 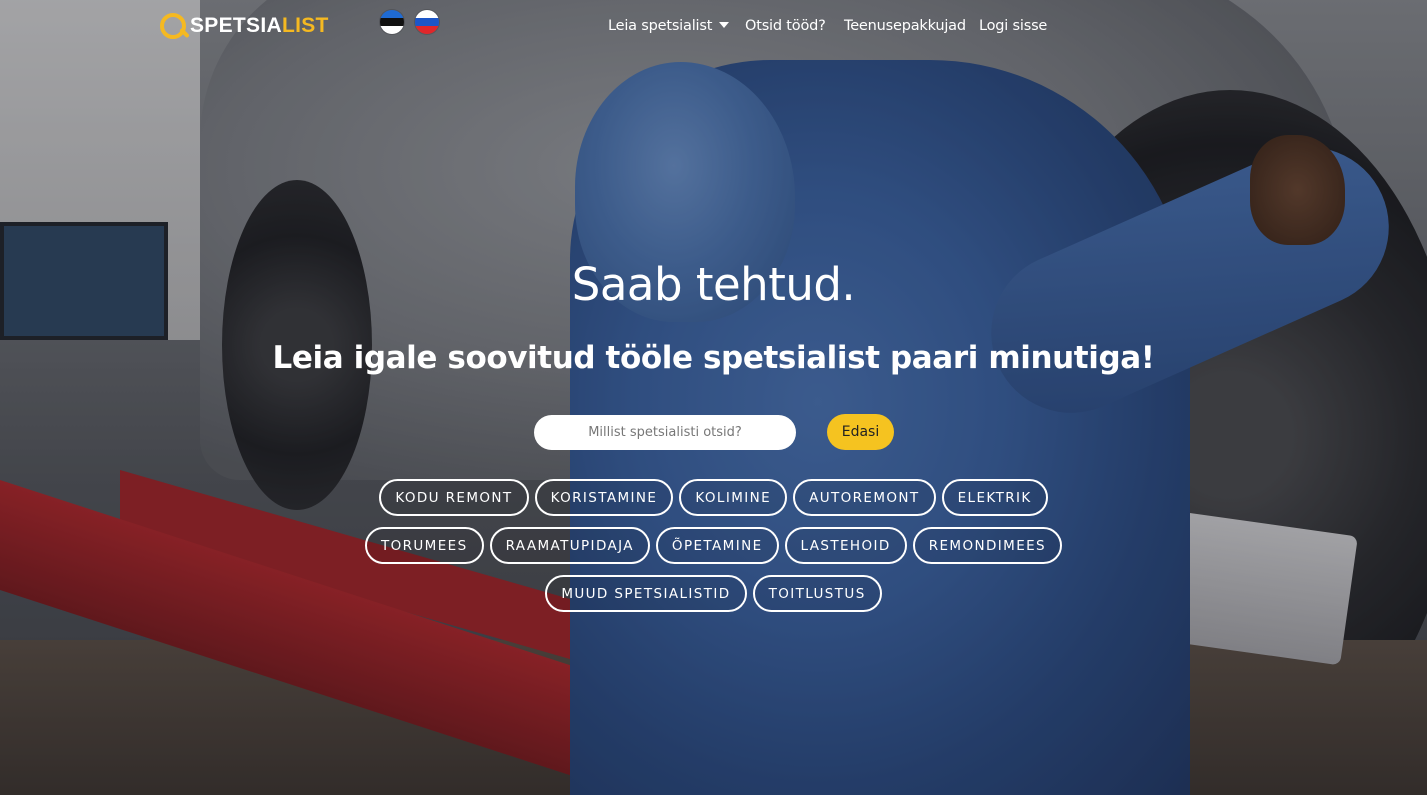 I want to click on magnifier-logo-icon, so click(x=175, y=26).